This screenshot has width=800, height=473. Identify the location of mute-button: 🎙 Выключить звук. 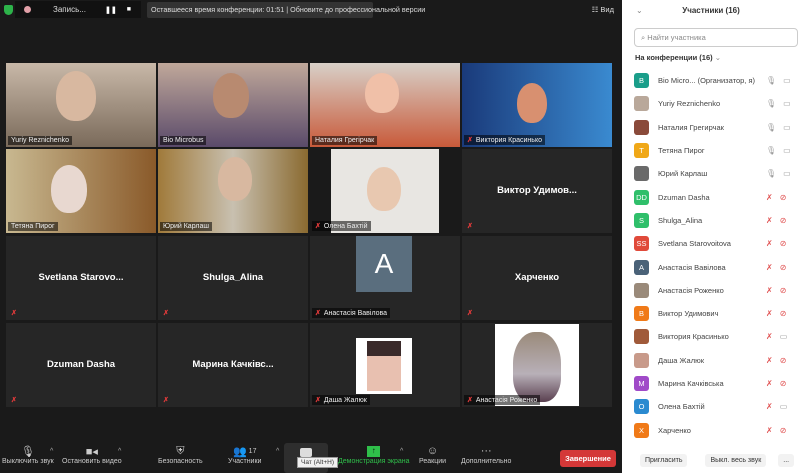
(28, 455).